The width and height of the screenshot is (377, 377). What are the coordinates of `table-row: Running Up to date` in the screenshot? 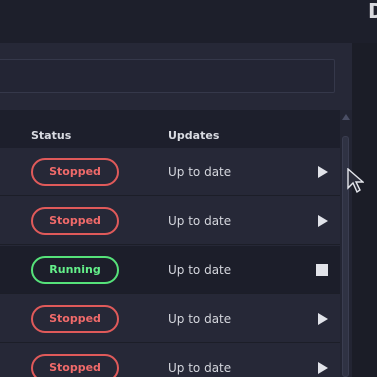 It's located at (170, 270).